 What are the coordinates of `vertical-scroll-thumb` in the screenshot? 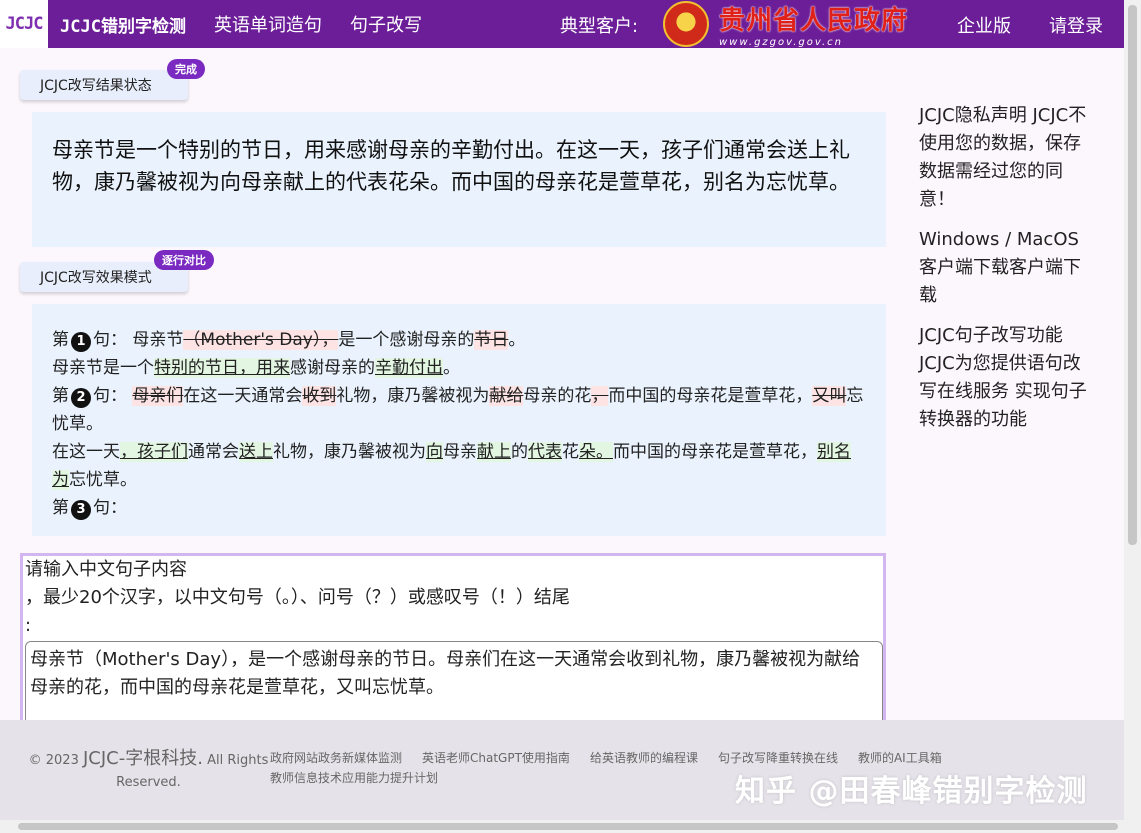 It's located at (1132, 275).